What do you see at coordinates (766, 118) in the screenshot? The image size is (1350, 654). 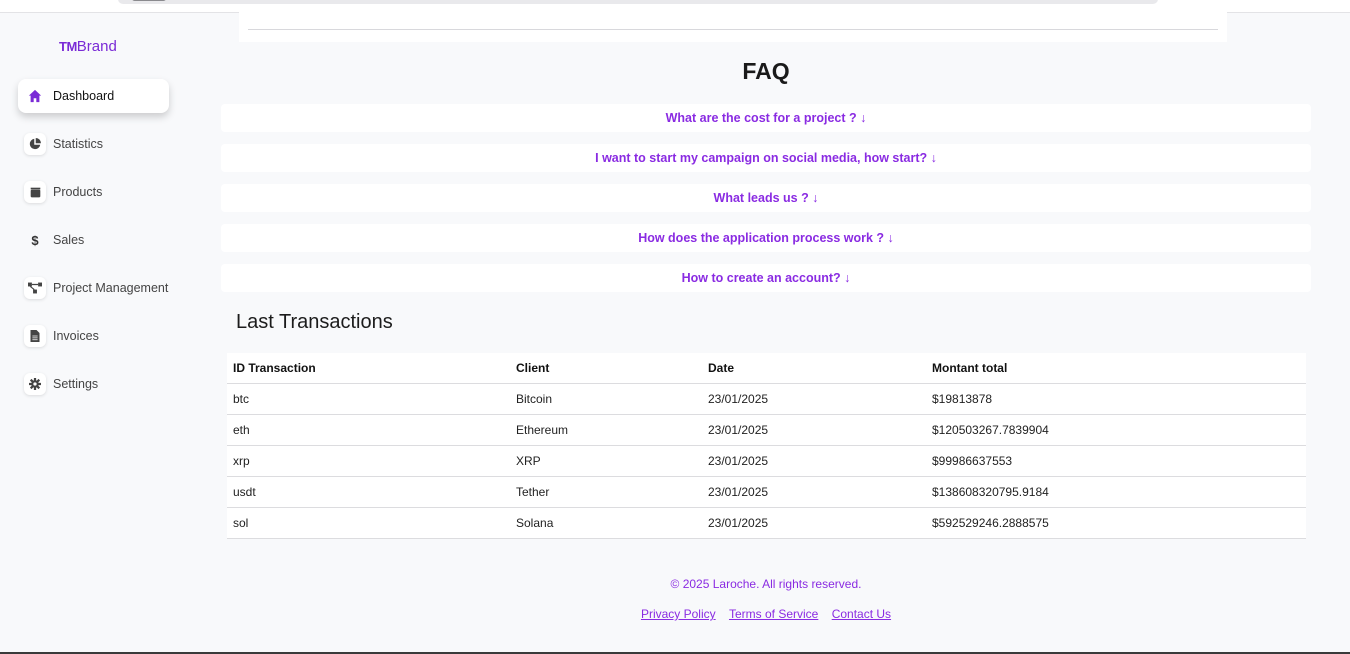 I see `faq-item-cost: What are the cost for a project ? ↓` at bounding box center [766, 118].